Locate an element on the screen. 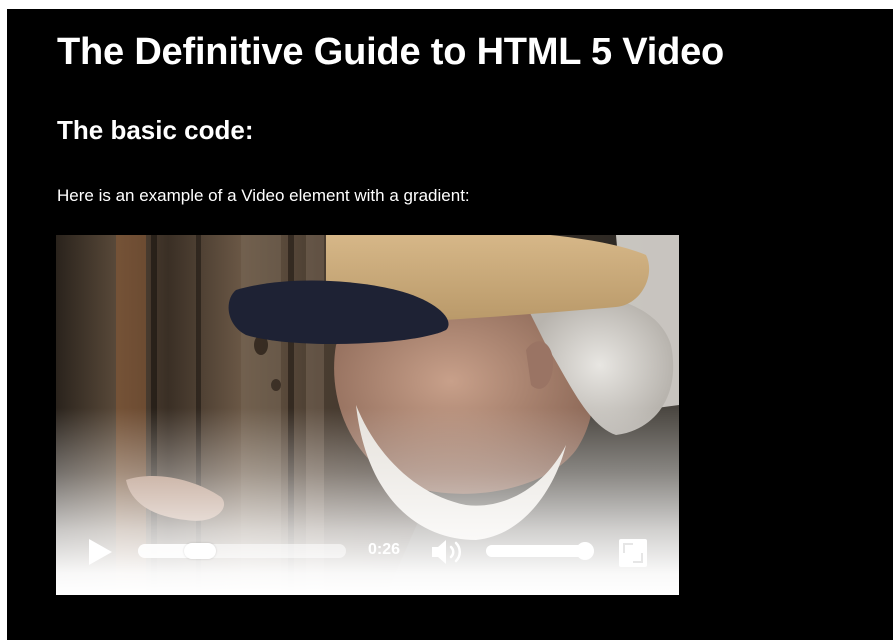 The image size is (893, 640). video-controls: 0:26 is located at coordinates (367, 554).